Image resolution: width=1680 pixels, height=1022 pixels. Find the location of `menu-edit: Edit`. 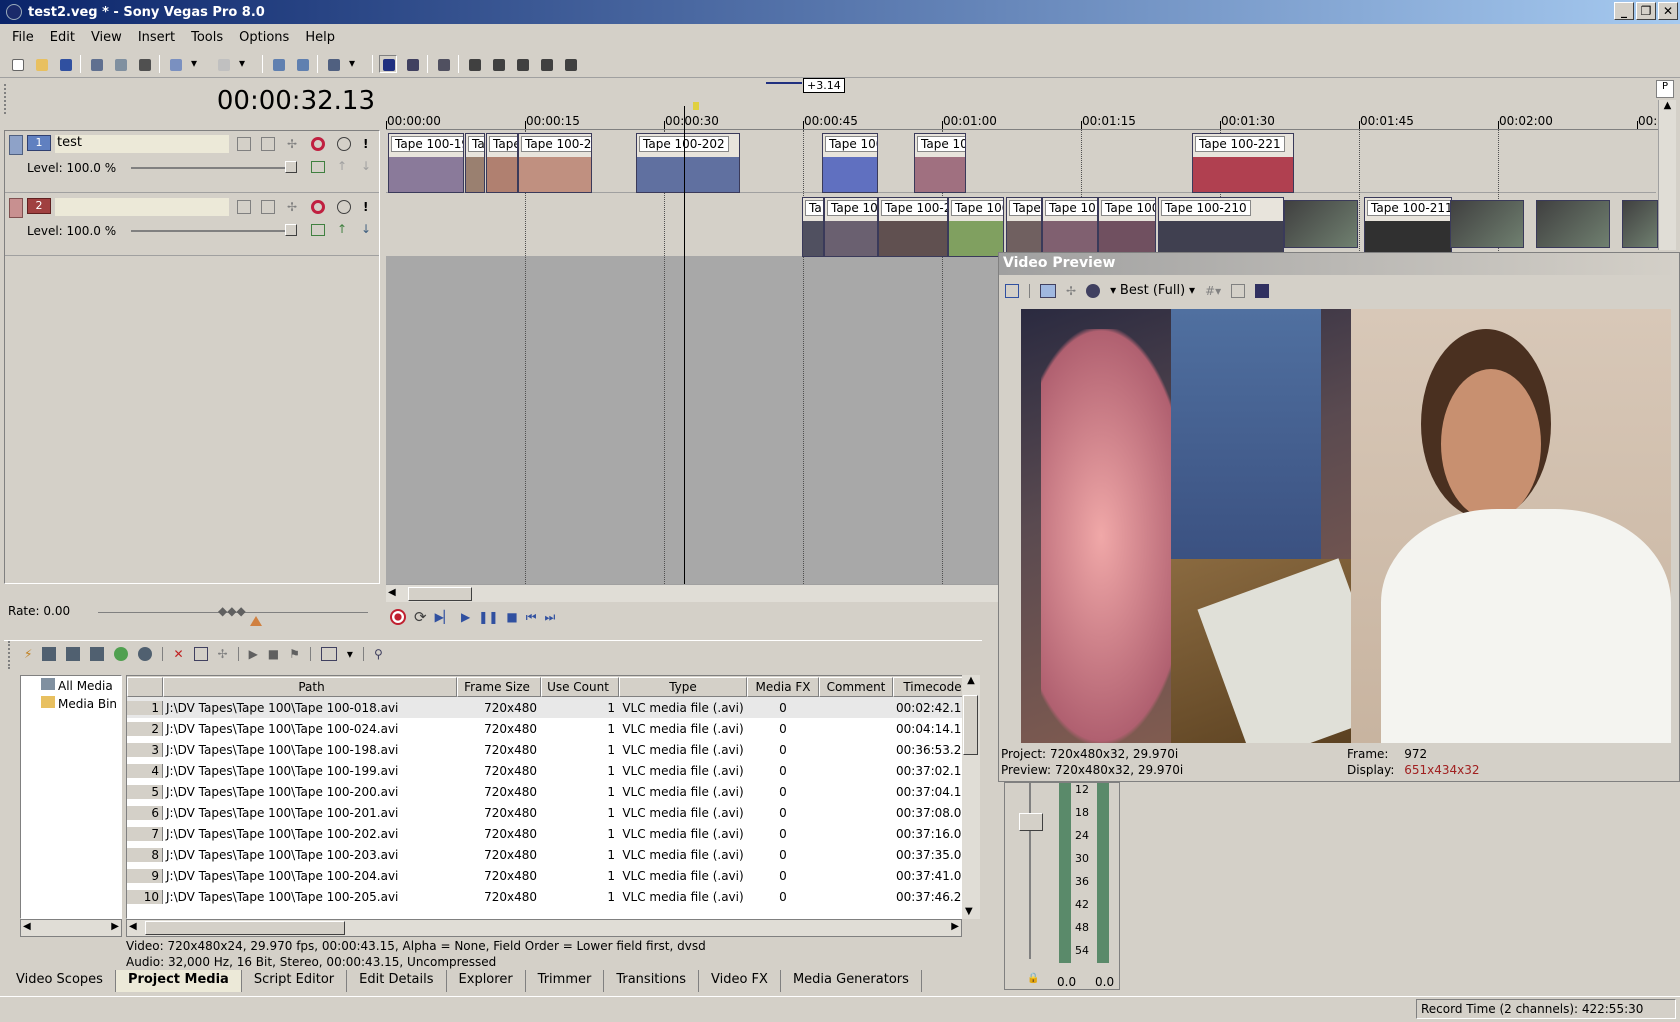

menu-edit: Edit is located at coordinates (62, 37).